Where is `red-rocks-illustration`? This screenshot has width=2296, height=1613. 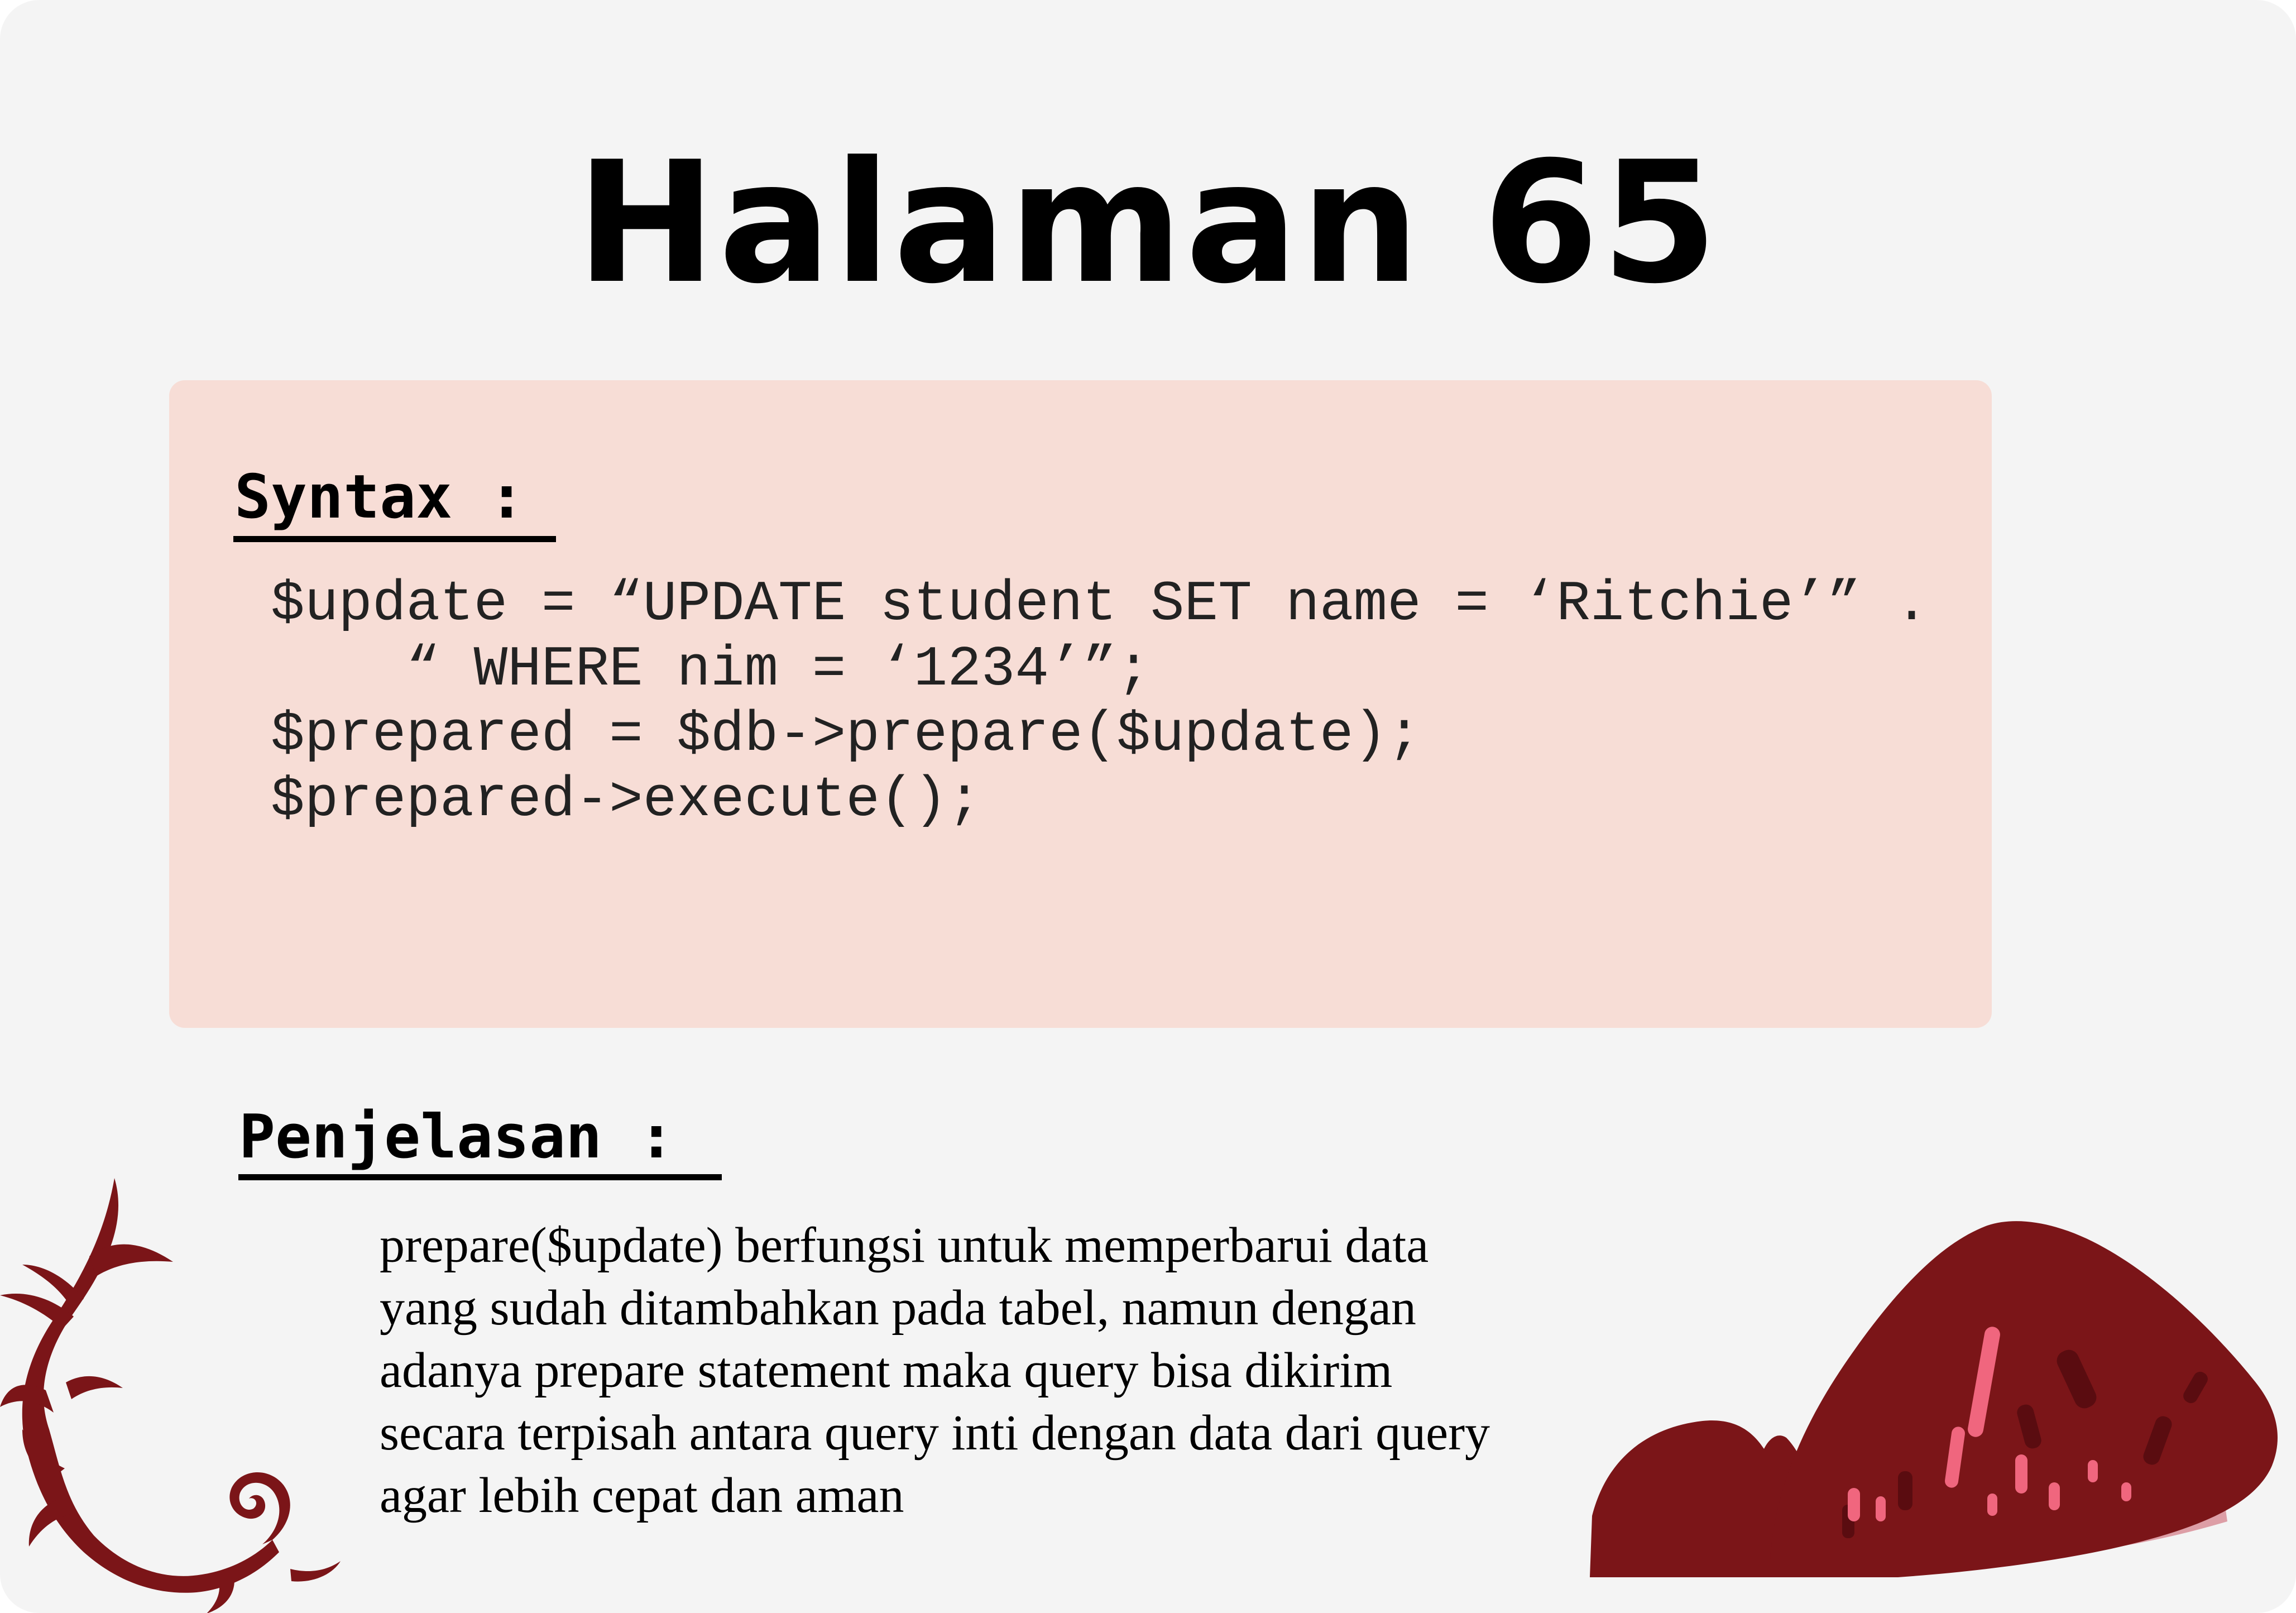 red-rocks-illustration is located at coordinates (1934, 1399).